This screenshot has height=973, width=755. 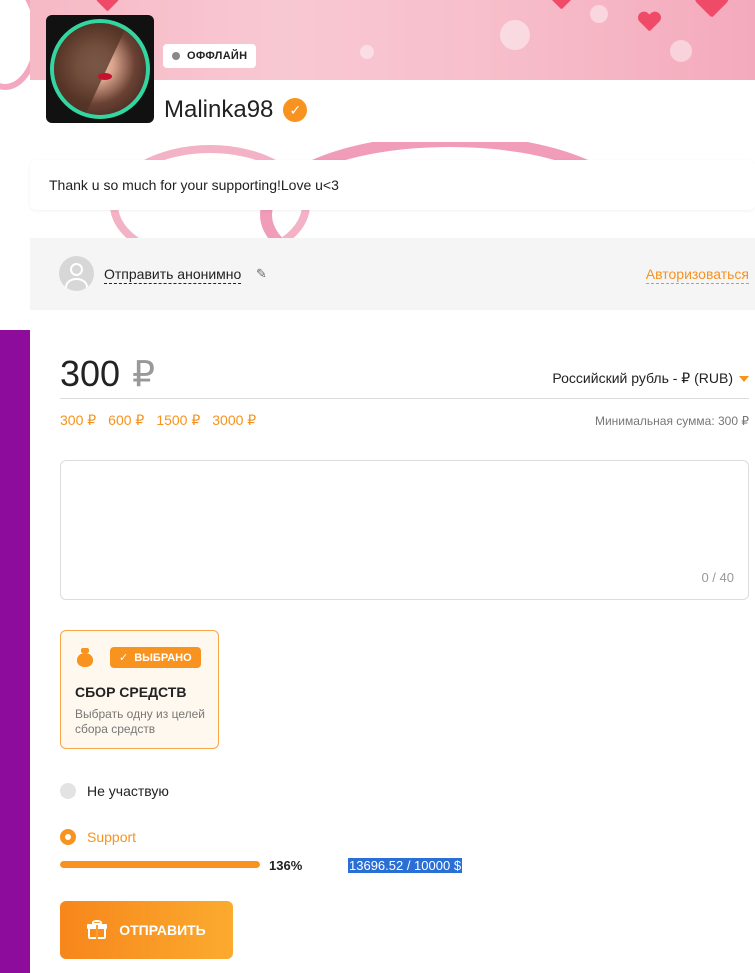 What do you see at coordinates (68, 791) in the screenshot?
I see `radio-unselected-icon` at bounding box center [68, 791].